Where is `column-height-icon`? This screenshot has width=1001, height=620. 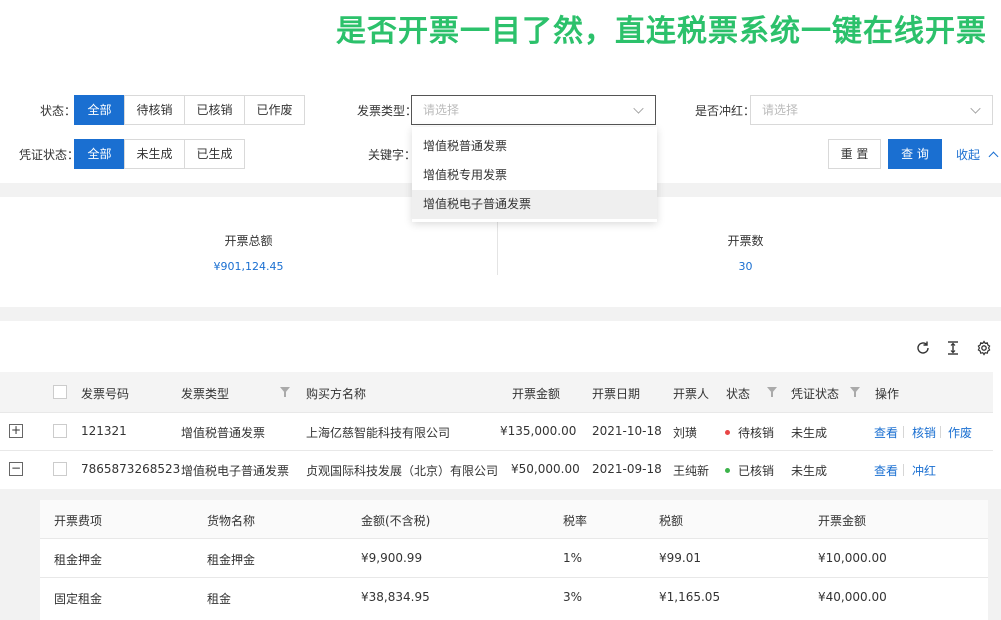 column-height-icon is located at coordinates (953, 348).